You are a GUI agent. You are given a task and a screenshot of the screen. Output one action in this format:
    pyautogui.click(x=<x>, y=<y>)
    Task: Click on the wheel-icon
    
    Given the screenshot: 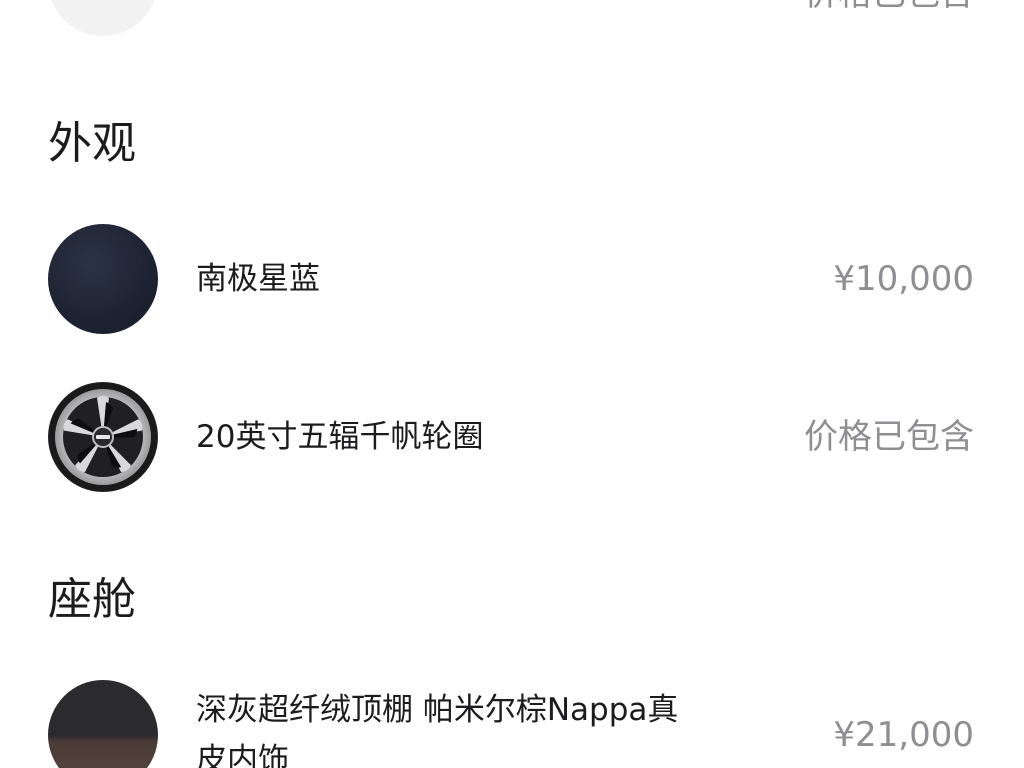 What is the action you would take?
    pyautogui.click(x=103, y=437)
    